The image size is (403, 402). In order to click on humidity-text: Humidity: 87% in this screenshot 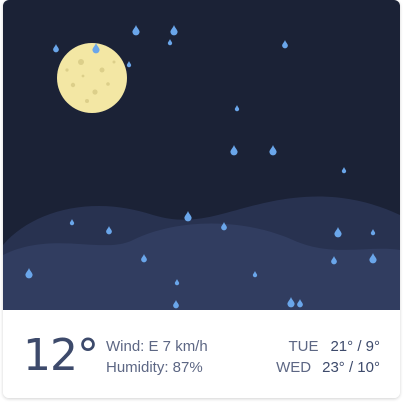, I will do `click(154, 367)`.